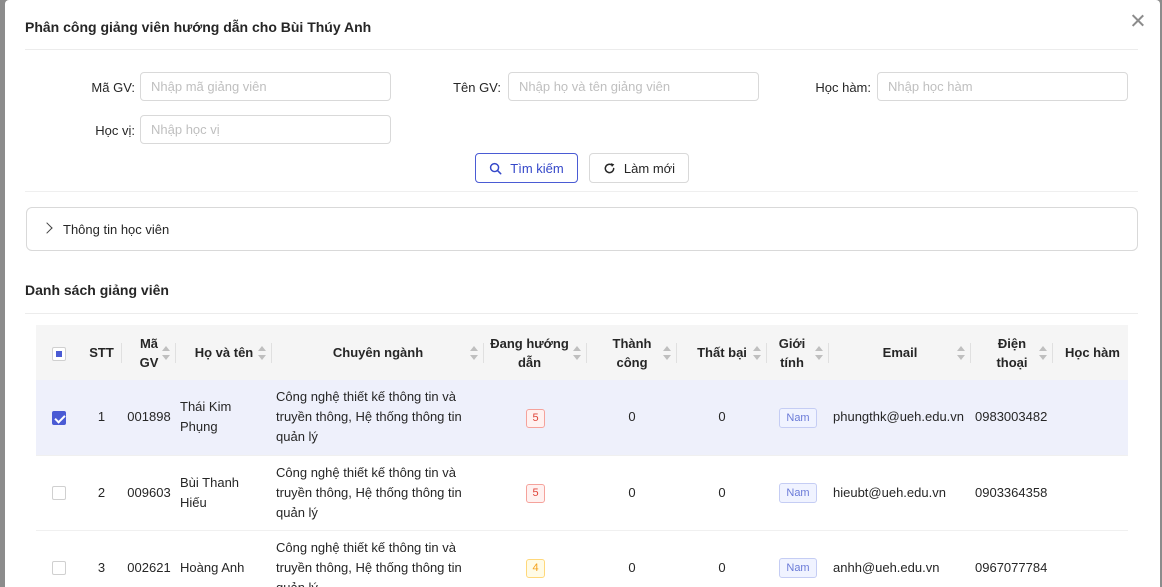 This screenshot has width=1162, height=587. What do you see at coordinates (149, 418) in the screenshot?
I see `ma-gv-cell: 001898` at bounding box center [149, 418].